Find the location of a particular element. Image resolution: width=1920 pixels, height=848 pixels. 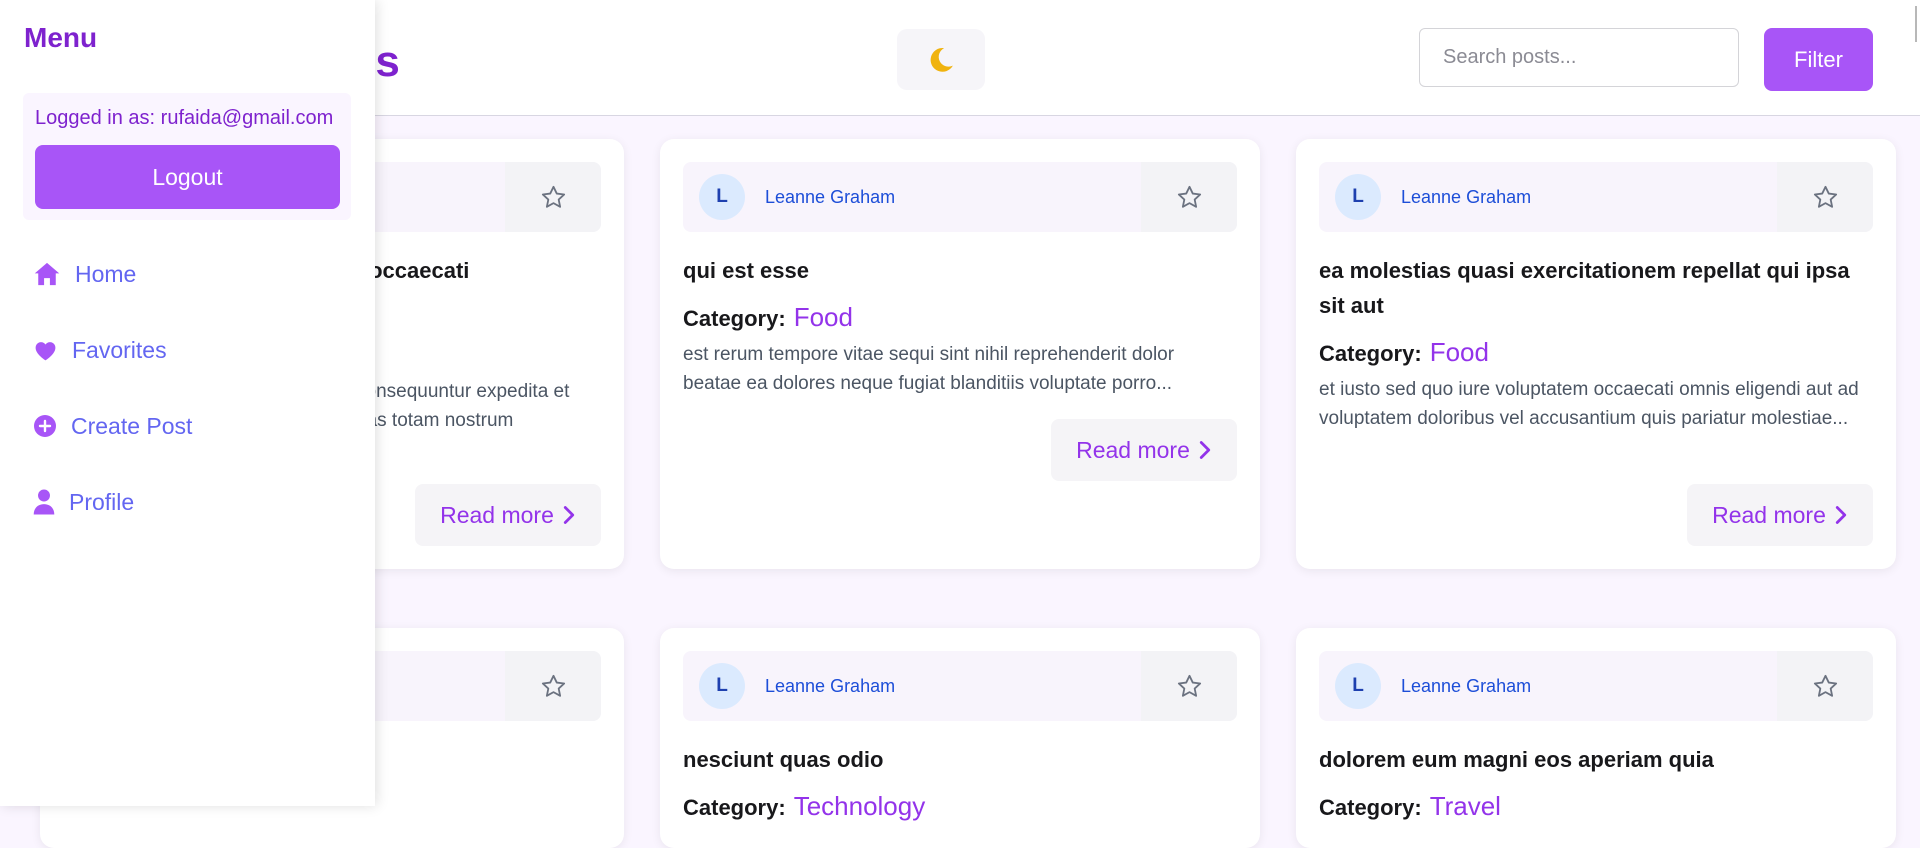

sidebar-item-profile: Profile is located at coordinates (83, 502).